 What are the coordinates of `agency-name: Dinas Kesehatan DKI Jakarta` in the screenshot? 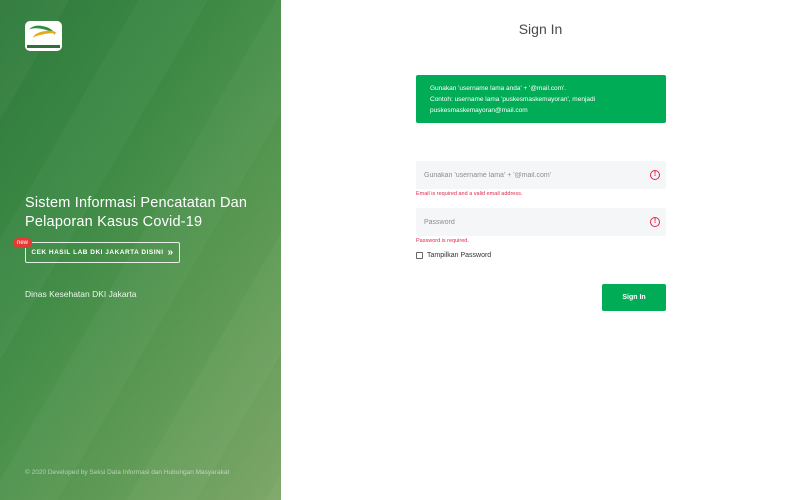 It's located at (81, 294).